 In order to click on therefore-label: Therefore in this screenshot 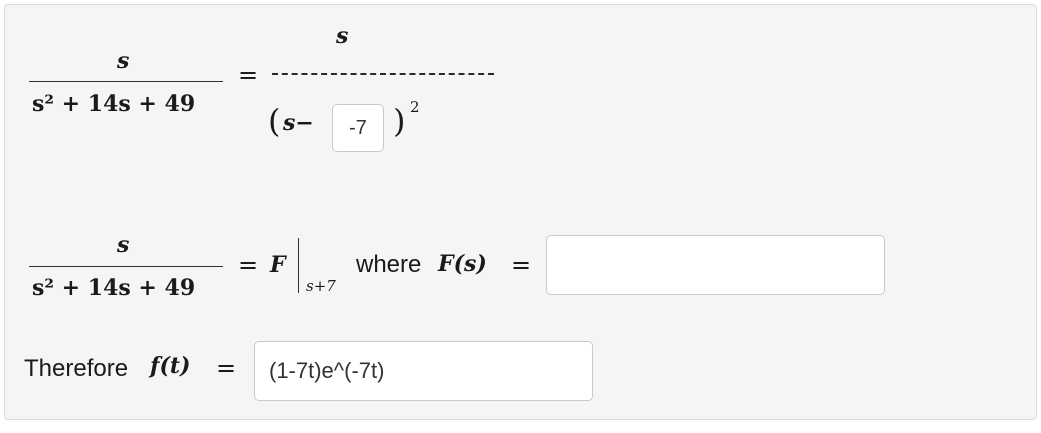, I will do `click(76, 368)`.